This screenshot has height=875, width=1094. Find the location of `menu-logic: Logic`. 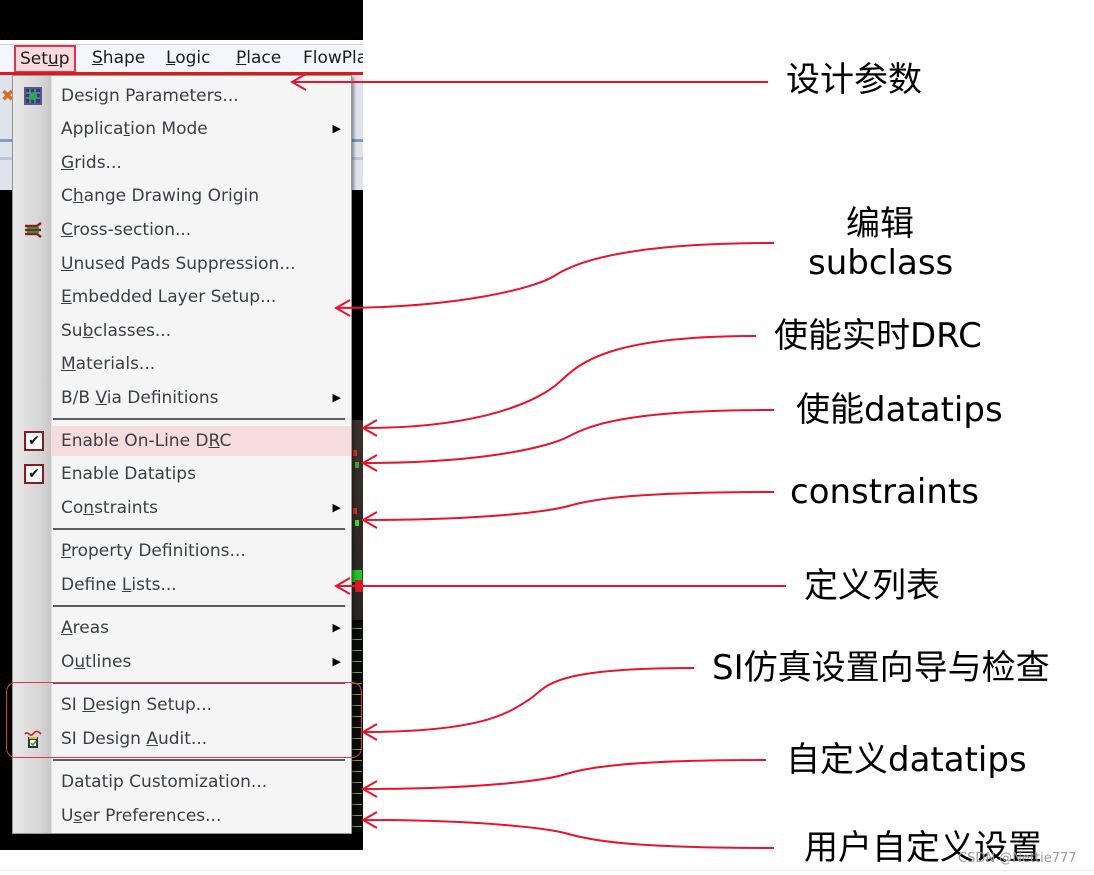

menu-logic: Logic is located at coordinates (188, 58).